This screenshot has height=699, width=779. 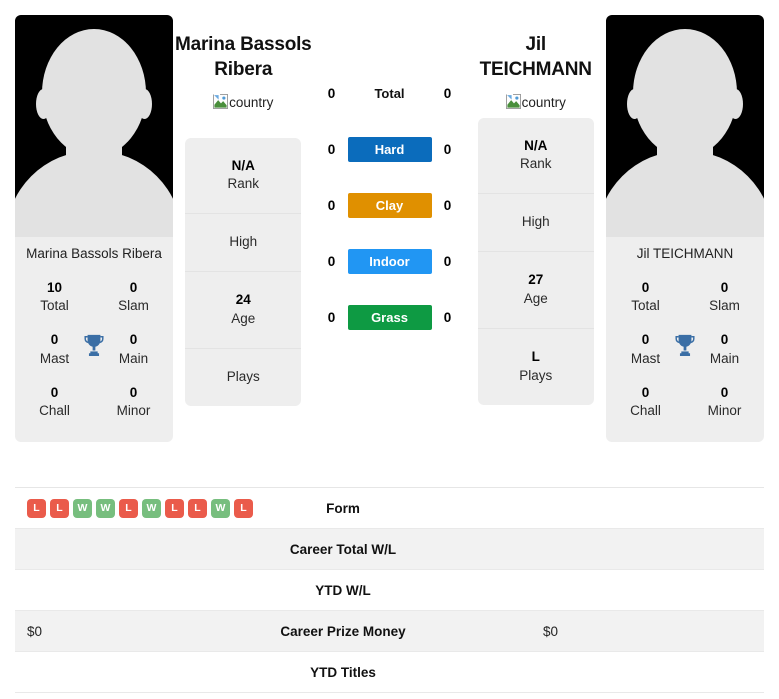 What do you see at coordinates (535, 290) in the screenshot?
I see `bio-row-age-right: 27 Age` at bounding box center [535, 290].